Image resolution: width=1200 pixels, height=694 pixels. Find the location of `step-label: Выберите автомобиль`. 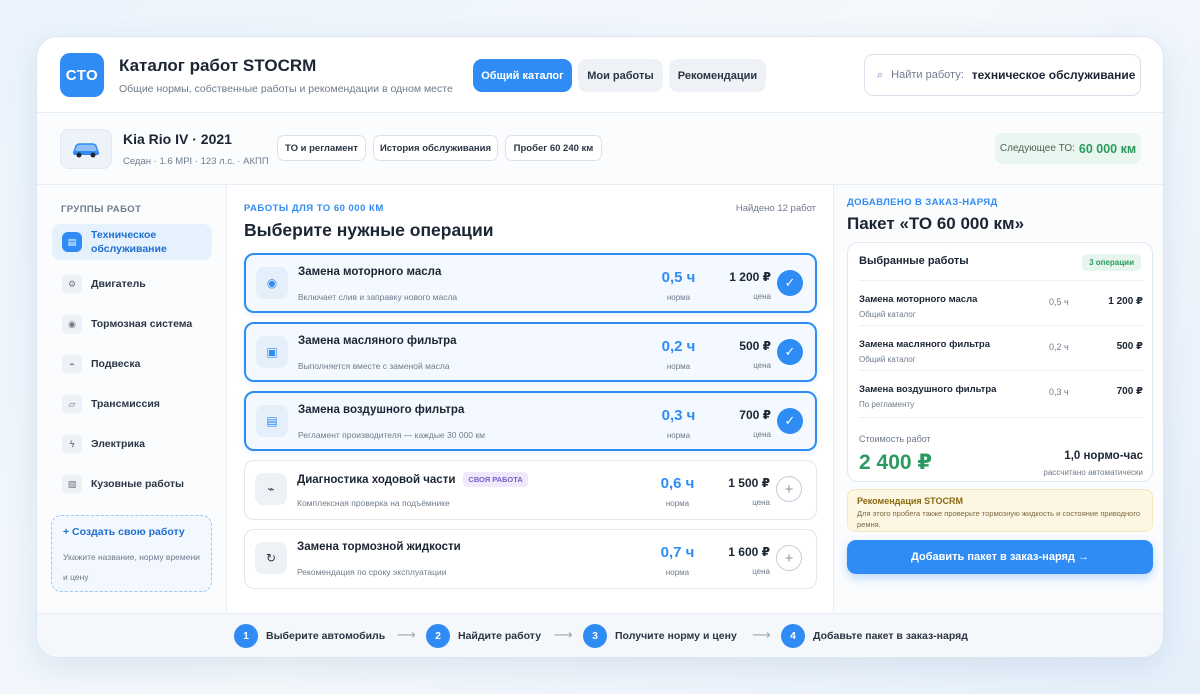

step-label: Выберите автомобиль is located at coordinates (326, 636).